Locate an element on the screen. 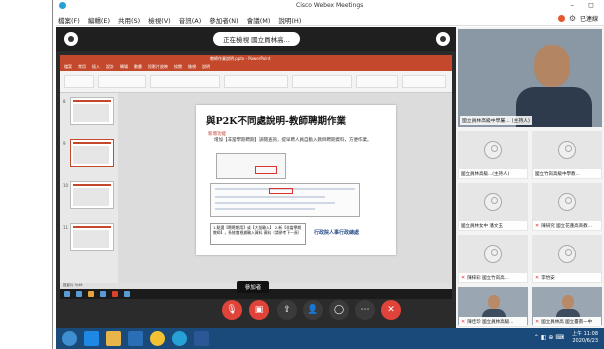  participant-tile: ✕ 李怡安 is located at coordinates (567, 259).